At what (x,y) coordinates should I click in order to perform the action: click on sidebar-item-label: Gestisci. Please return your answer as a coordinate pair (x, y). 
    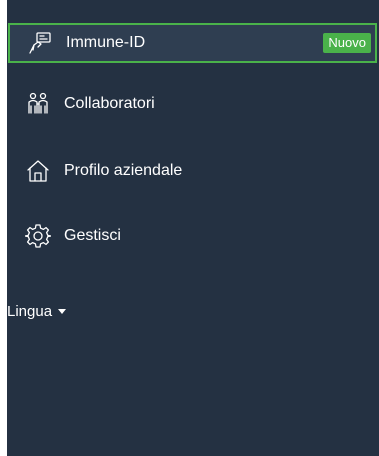
    Looking at the image, I should click on (92, 235).